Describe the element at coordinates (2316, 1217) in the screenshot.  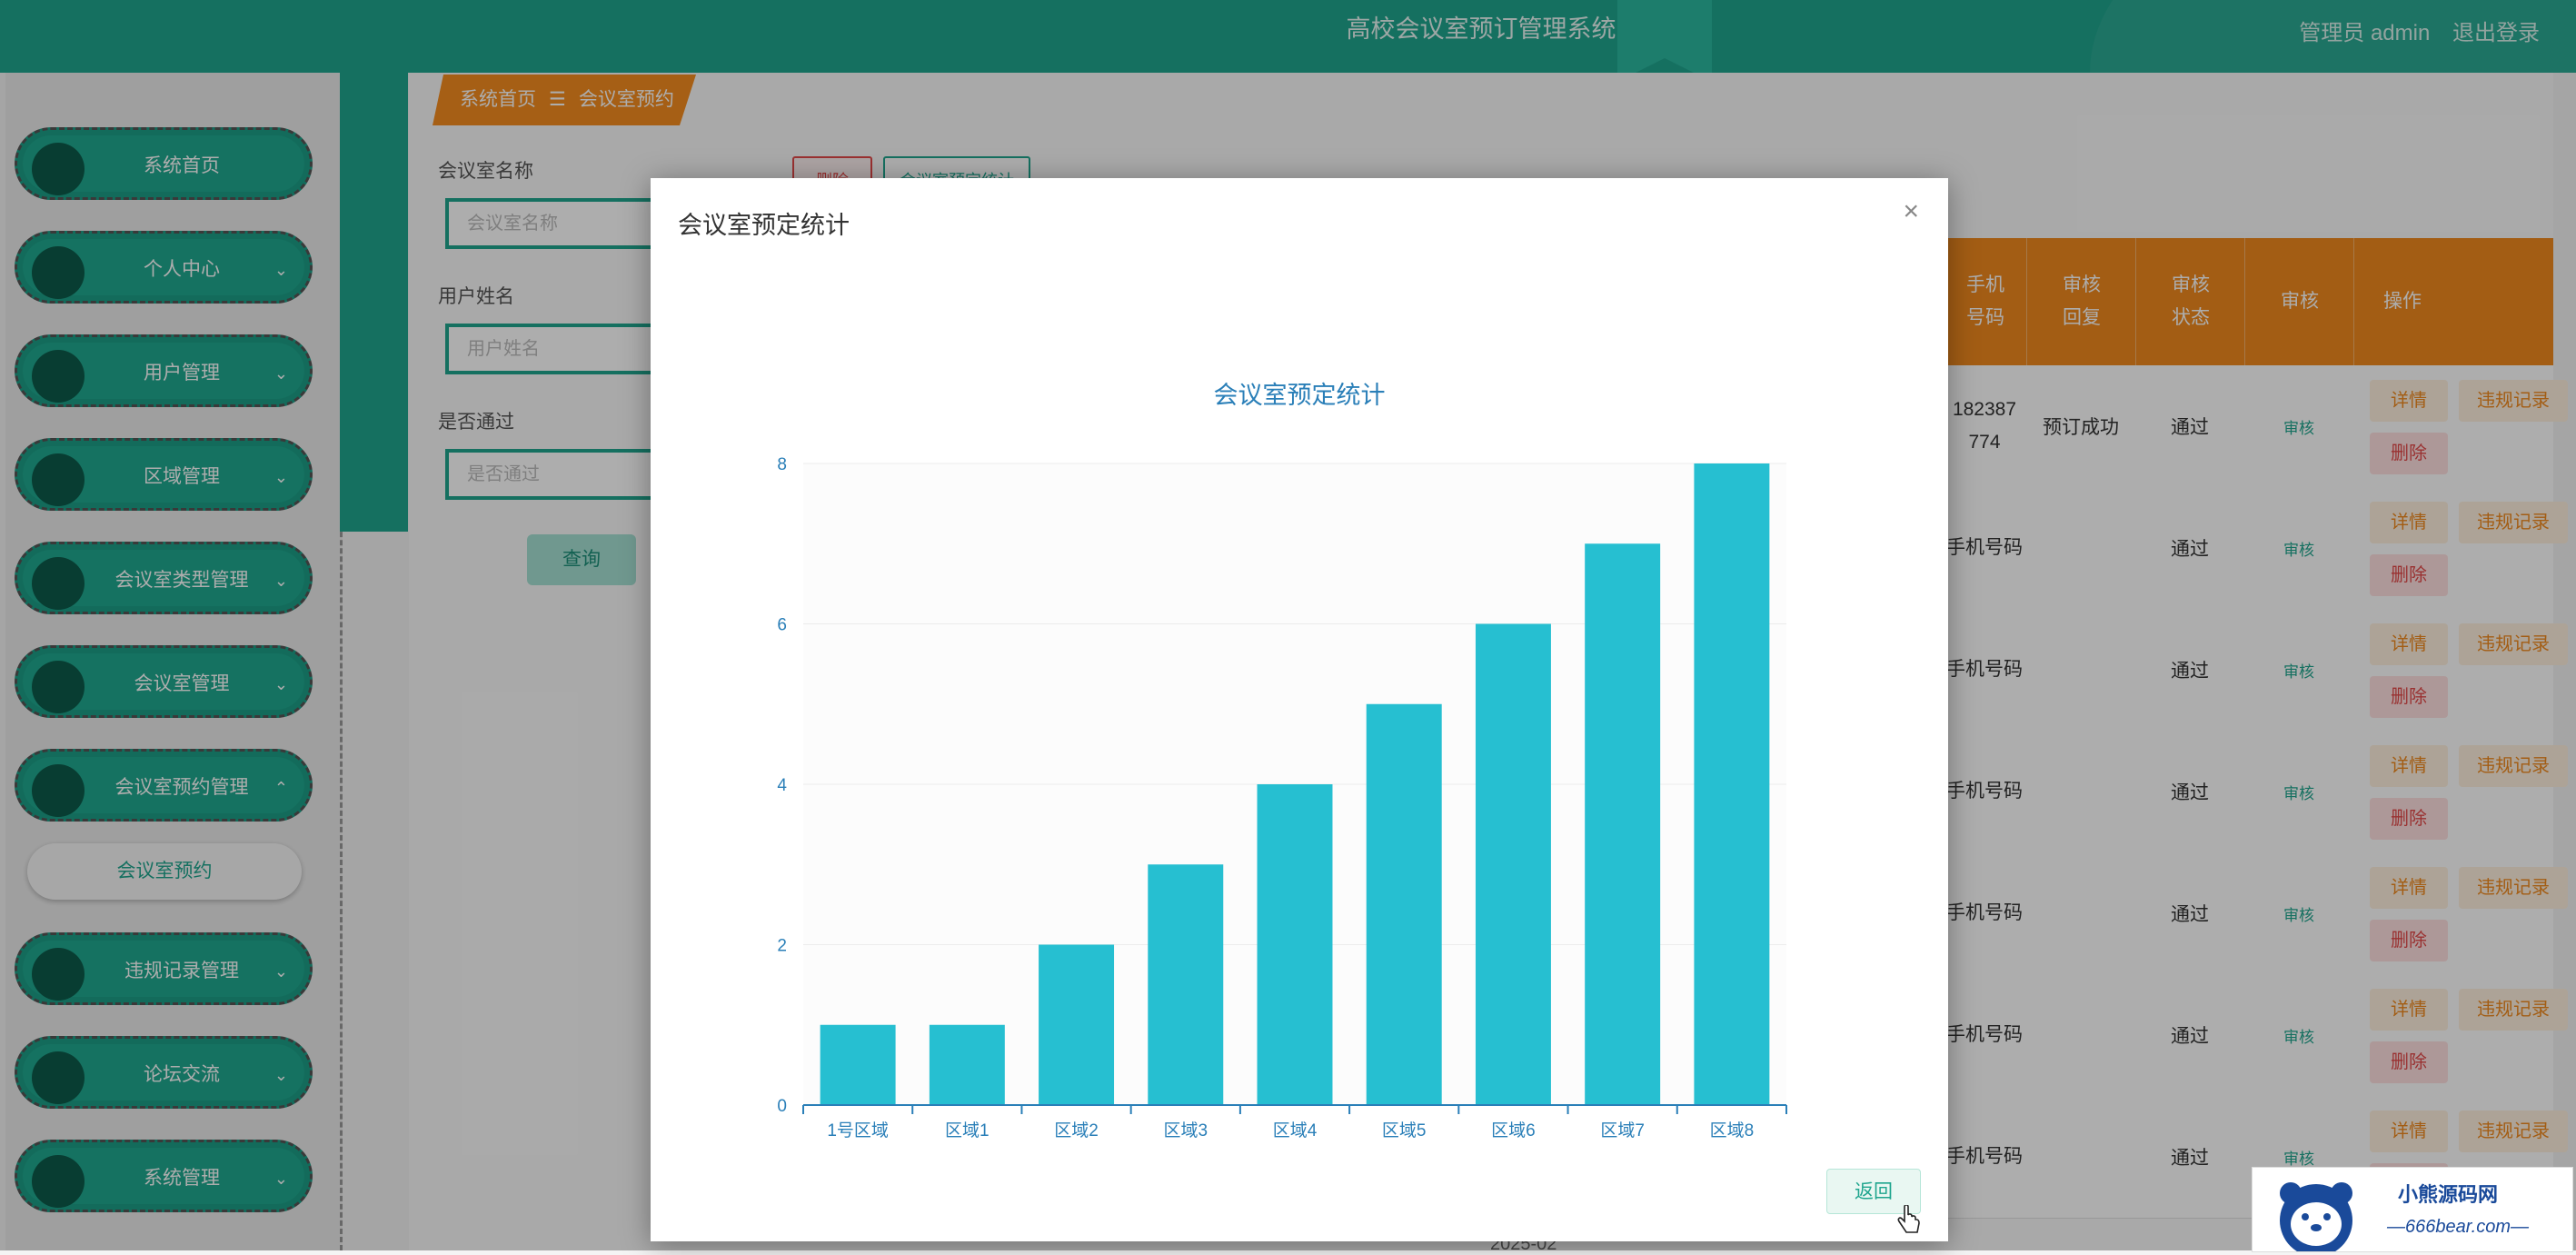
I see `bear-logo-icon` at that location.